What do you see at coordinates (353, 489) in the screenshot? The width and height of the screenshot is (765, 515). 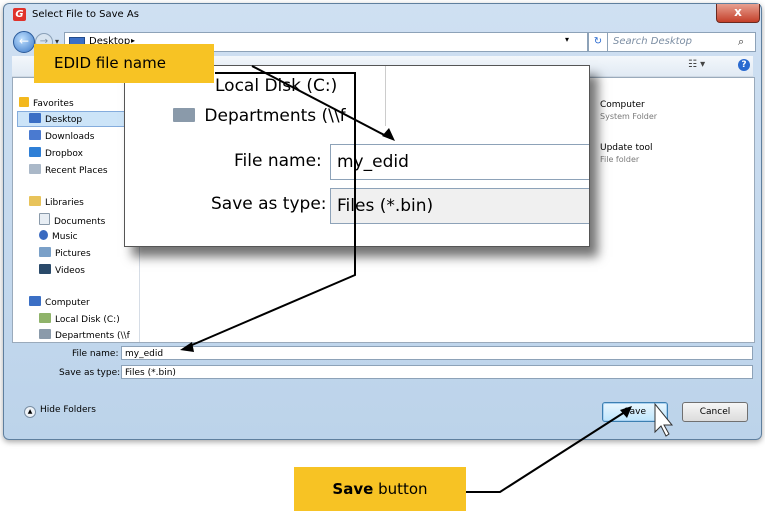 I see `save-callout-bold: Save` at bounding box center [353, 489].